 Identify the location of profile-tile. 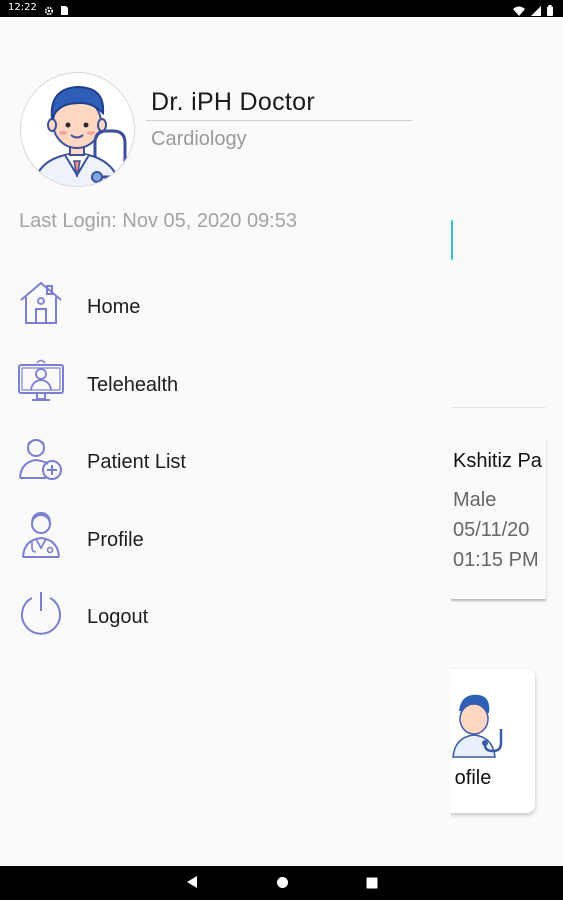
(493, 741).